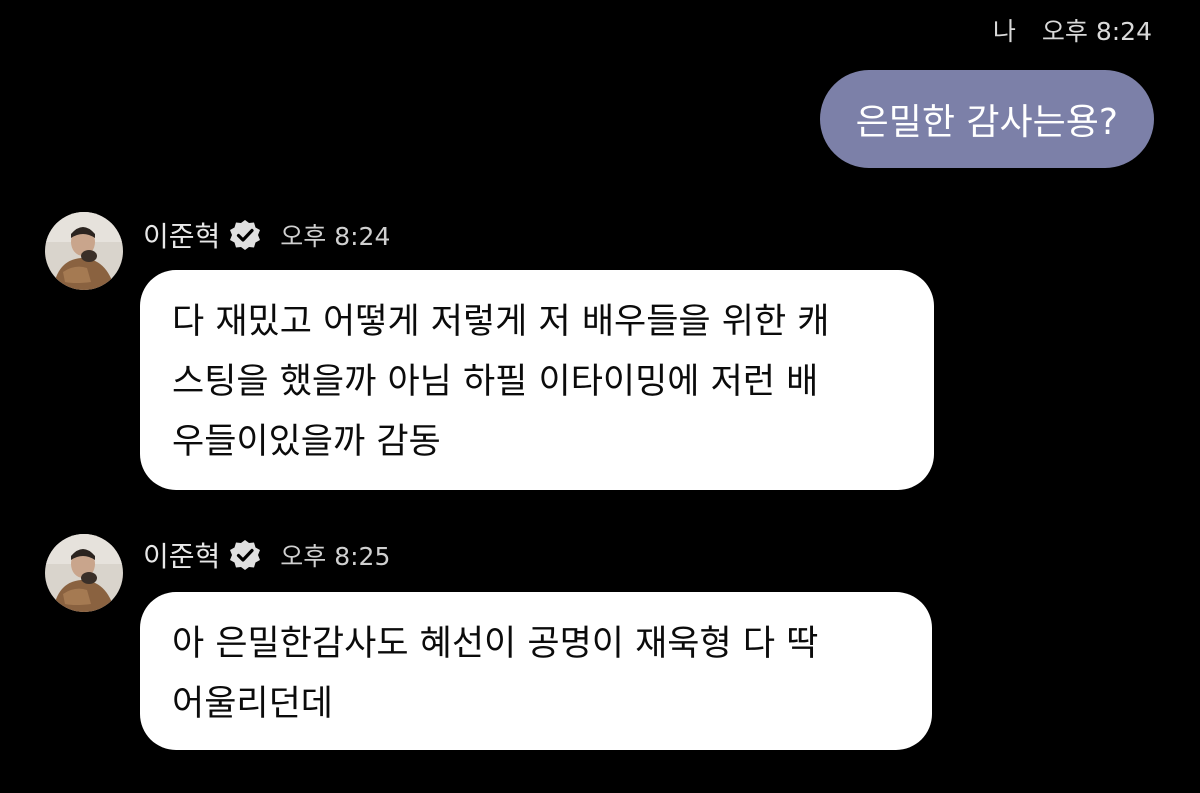  What do you see at coordinates (266, 235) in the screenshot?
I see `sender-row: 이준혁 오후 8:24` at bounding box center [266, 235].